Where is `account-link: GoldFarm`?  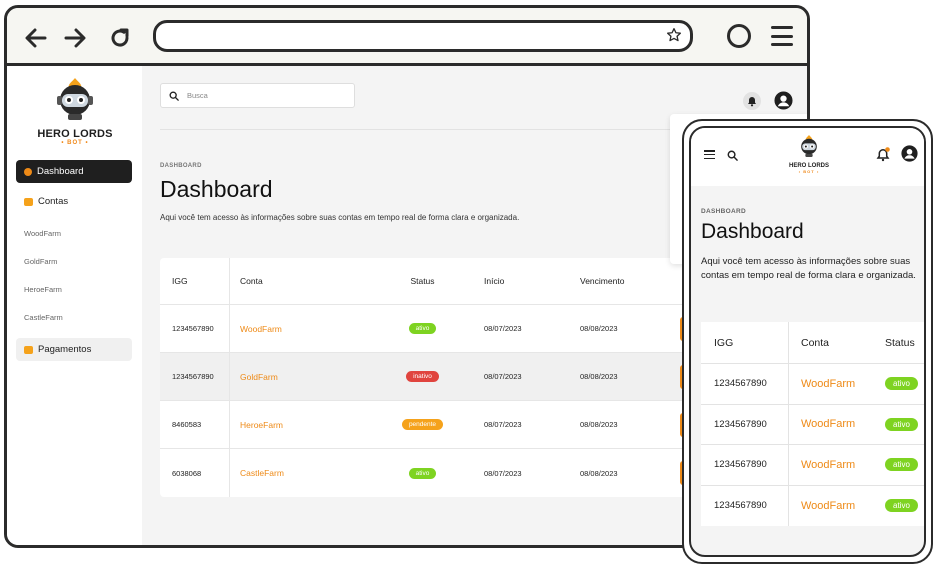 account-link: GoldFarm is located at coordinates (259, 377).